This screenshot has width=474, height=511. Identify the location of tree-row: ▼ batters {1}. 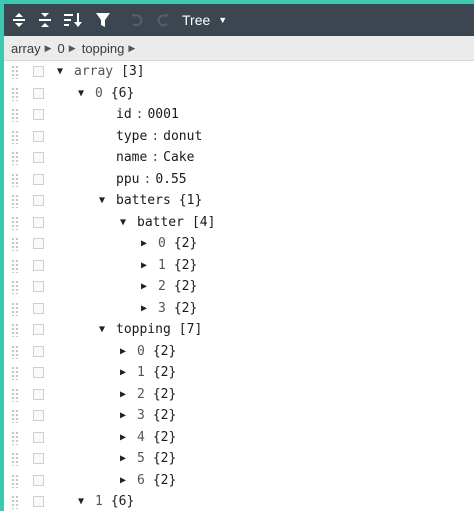
(239, 201).